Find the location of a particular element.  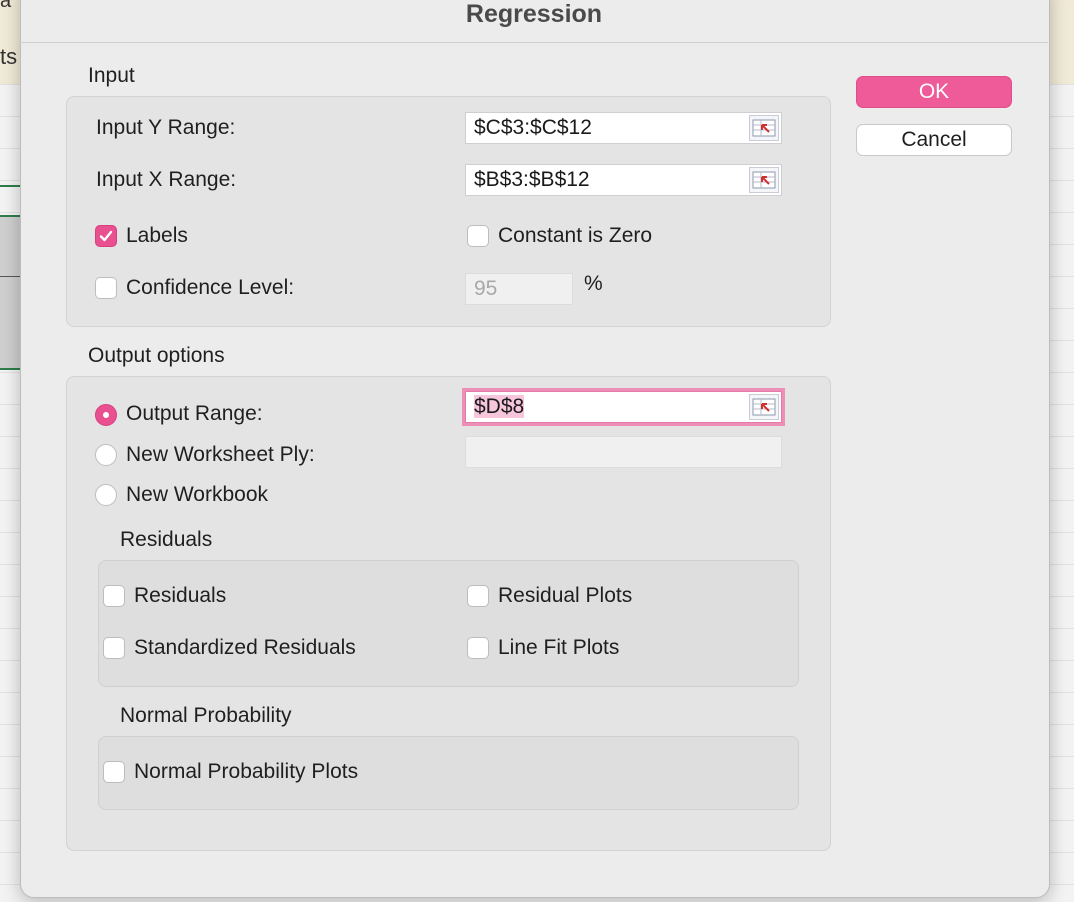

input-x-range-label: Input X Range: is located at coordinates (166, 179).